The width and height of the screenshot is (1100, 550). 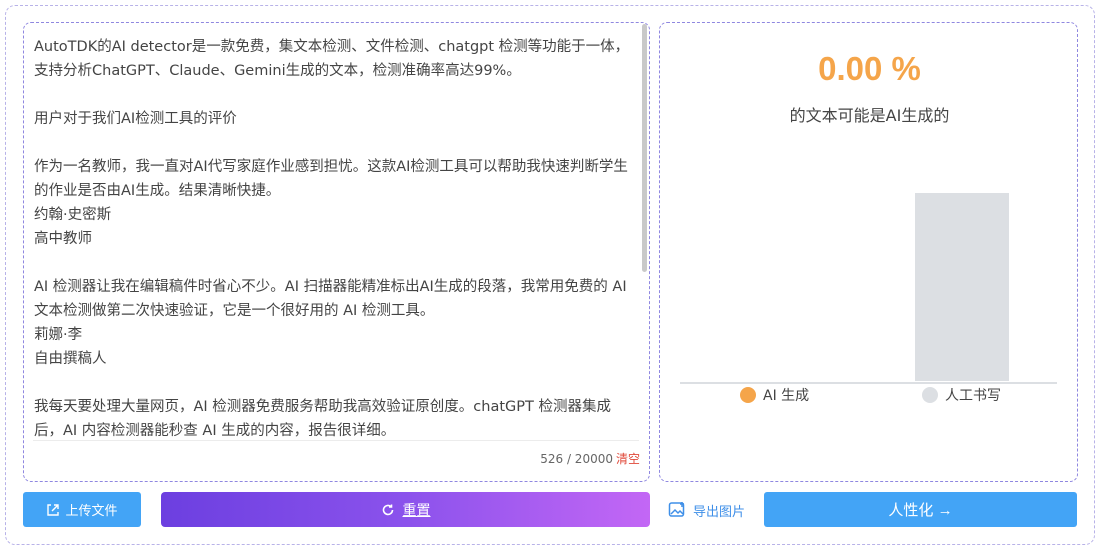 What do you see at coordinates (91, 510) in the screenshot?
I see `upload-label: 上传文件` at bounding box center [91, 510].